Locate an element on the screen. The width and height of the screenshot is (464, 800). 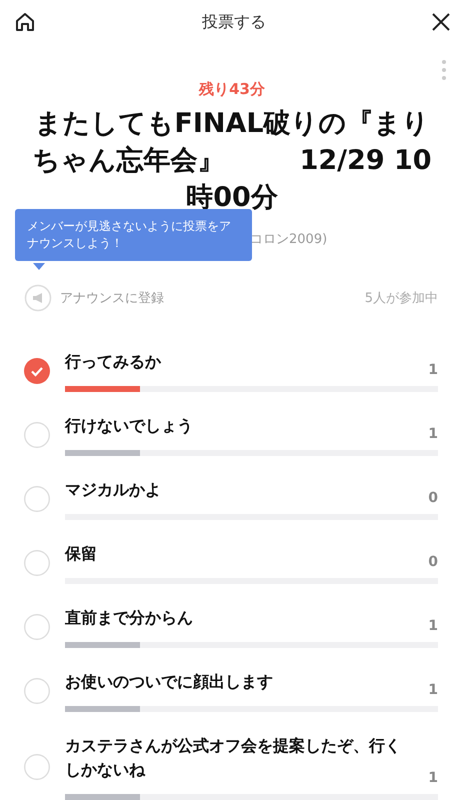
option-label: お使いのついでに顔出します is located at coordinates (169, 682).